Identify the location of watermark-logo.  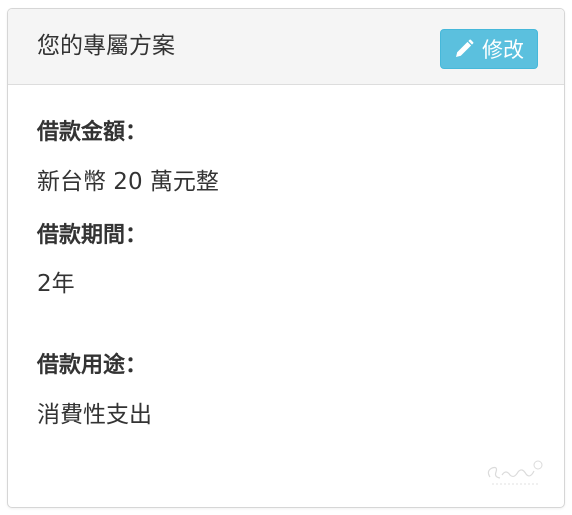
(515, 472).